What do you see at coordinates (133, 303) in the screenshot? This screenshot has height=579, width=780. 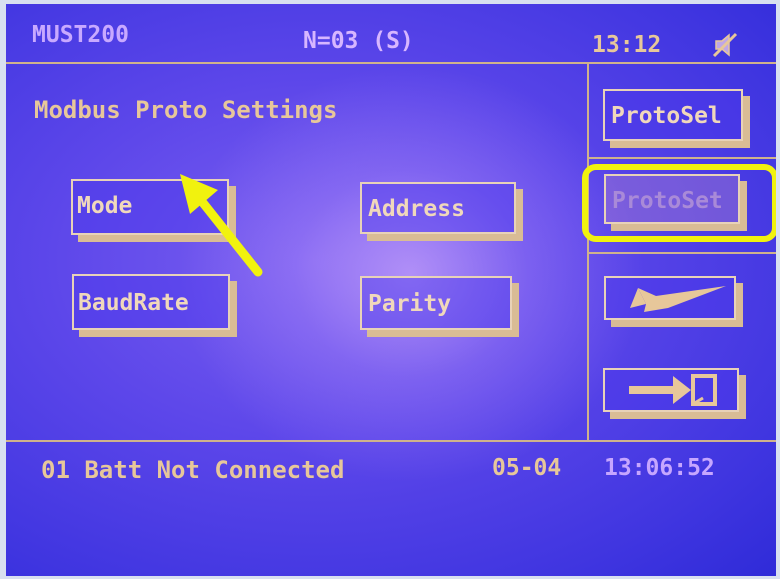 I see `baudrate-button-label: BaudRate` at bounding box center [133, 303].